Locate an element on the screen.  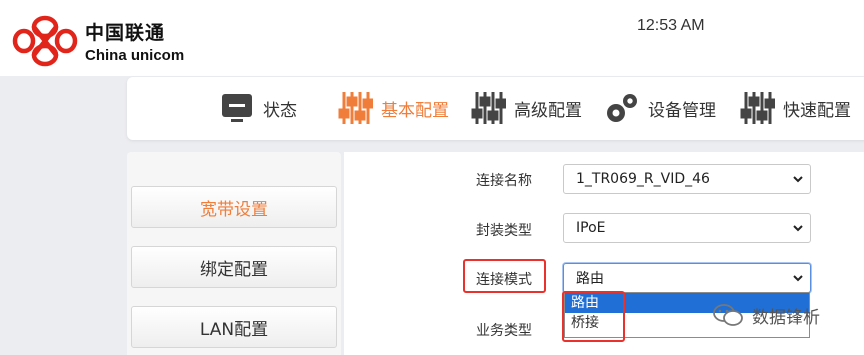
sidebar-item-broadband: 宽带设置 is located at coordinates (234, 207).